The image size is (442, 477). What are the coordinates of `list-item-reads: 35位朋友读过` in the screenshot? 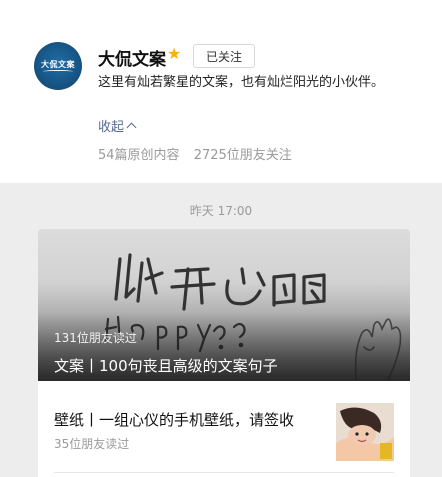 It's located at (92, 444).